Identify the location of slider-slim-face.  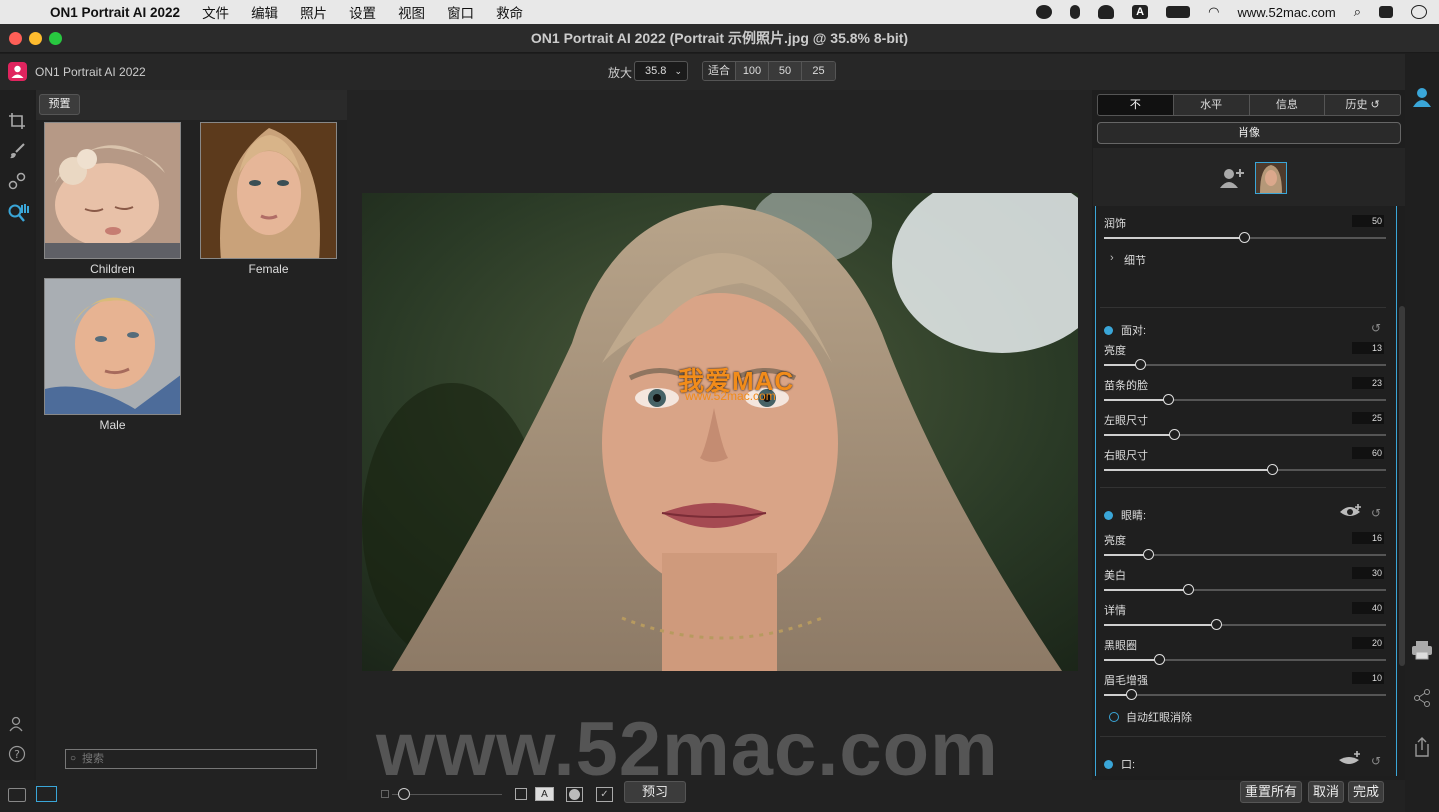
(1245, 399).